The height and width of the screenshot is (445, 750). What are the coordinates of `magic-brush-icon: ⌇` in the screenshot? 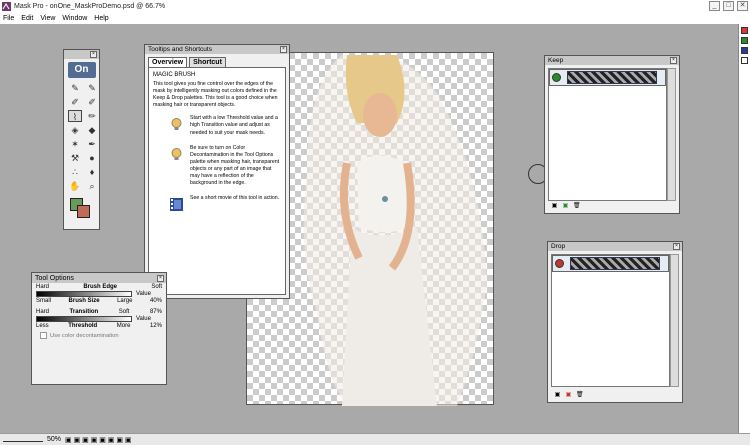 It's located at (75, 116).